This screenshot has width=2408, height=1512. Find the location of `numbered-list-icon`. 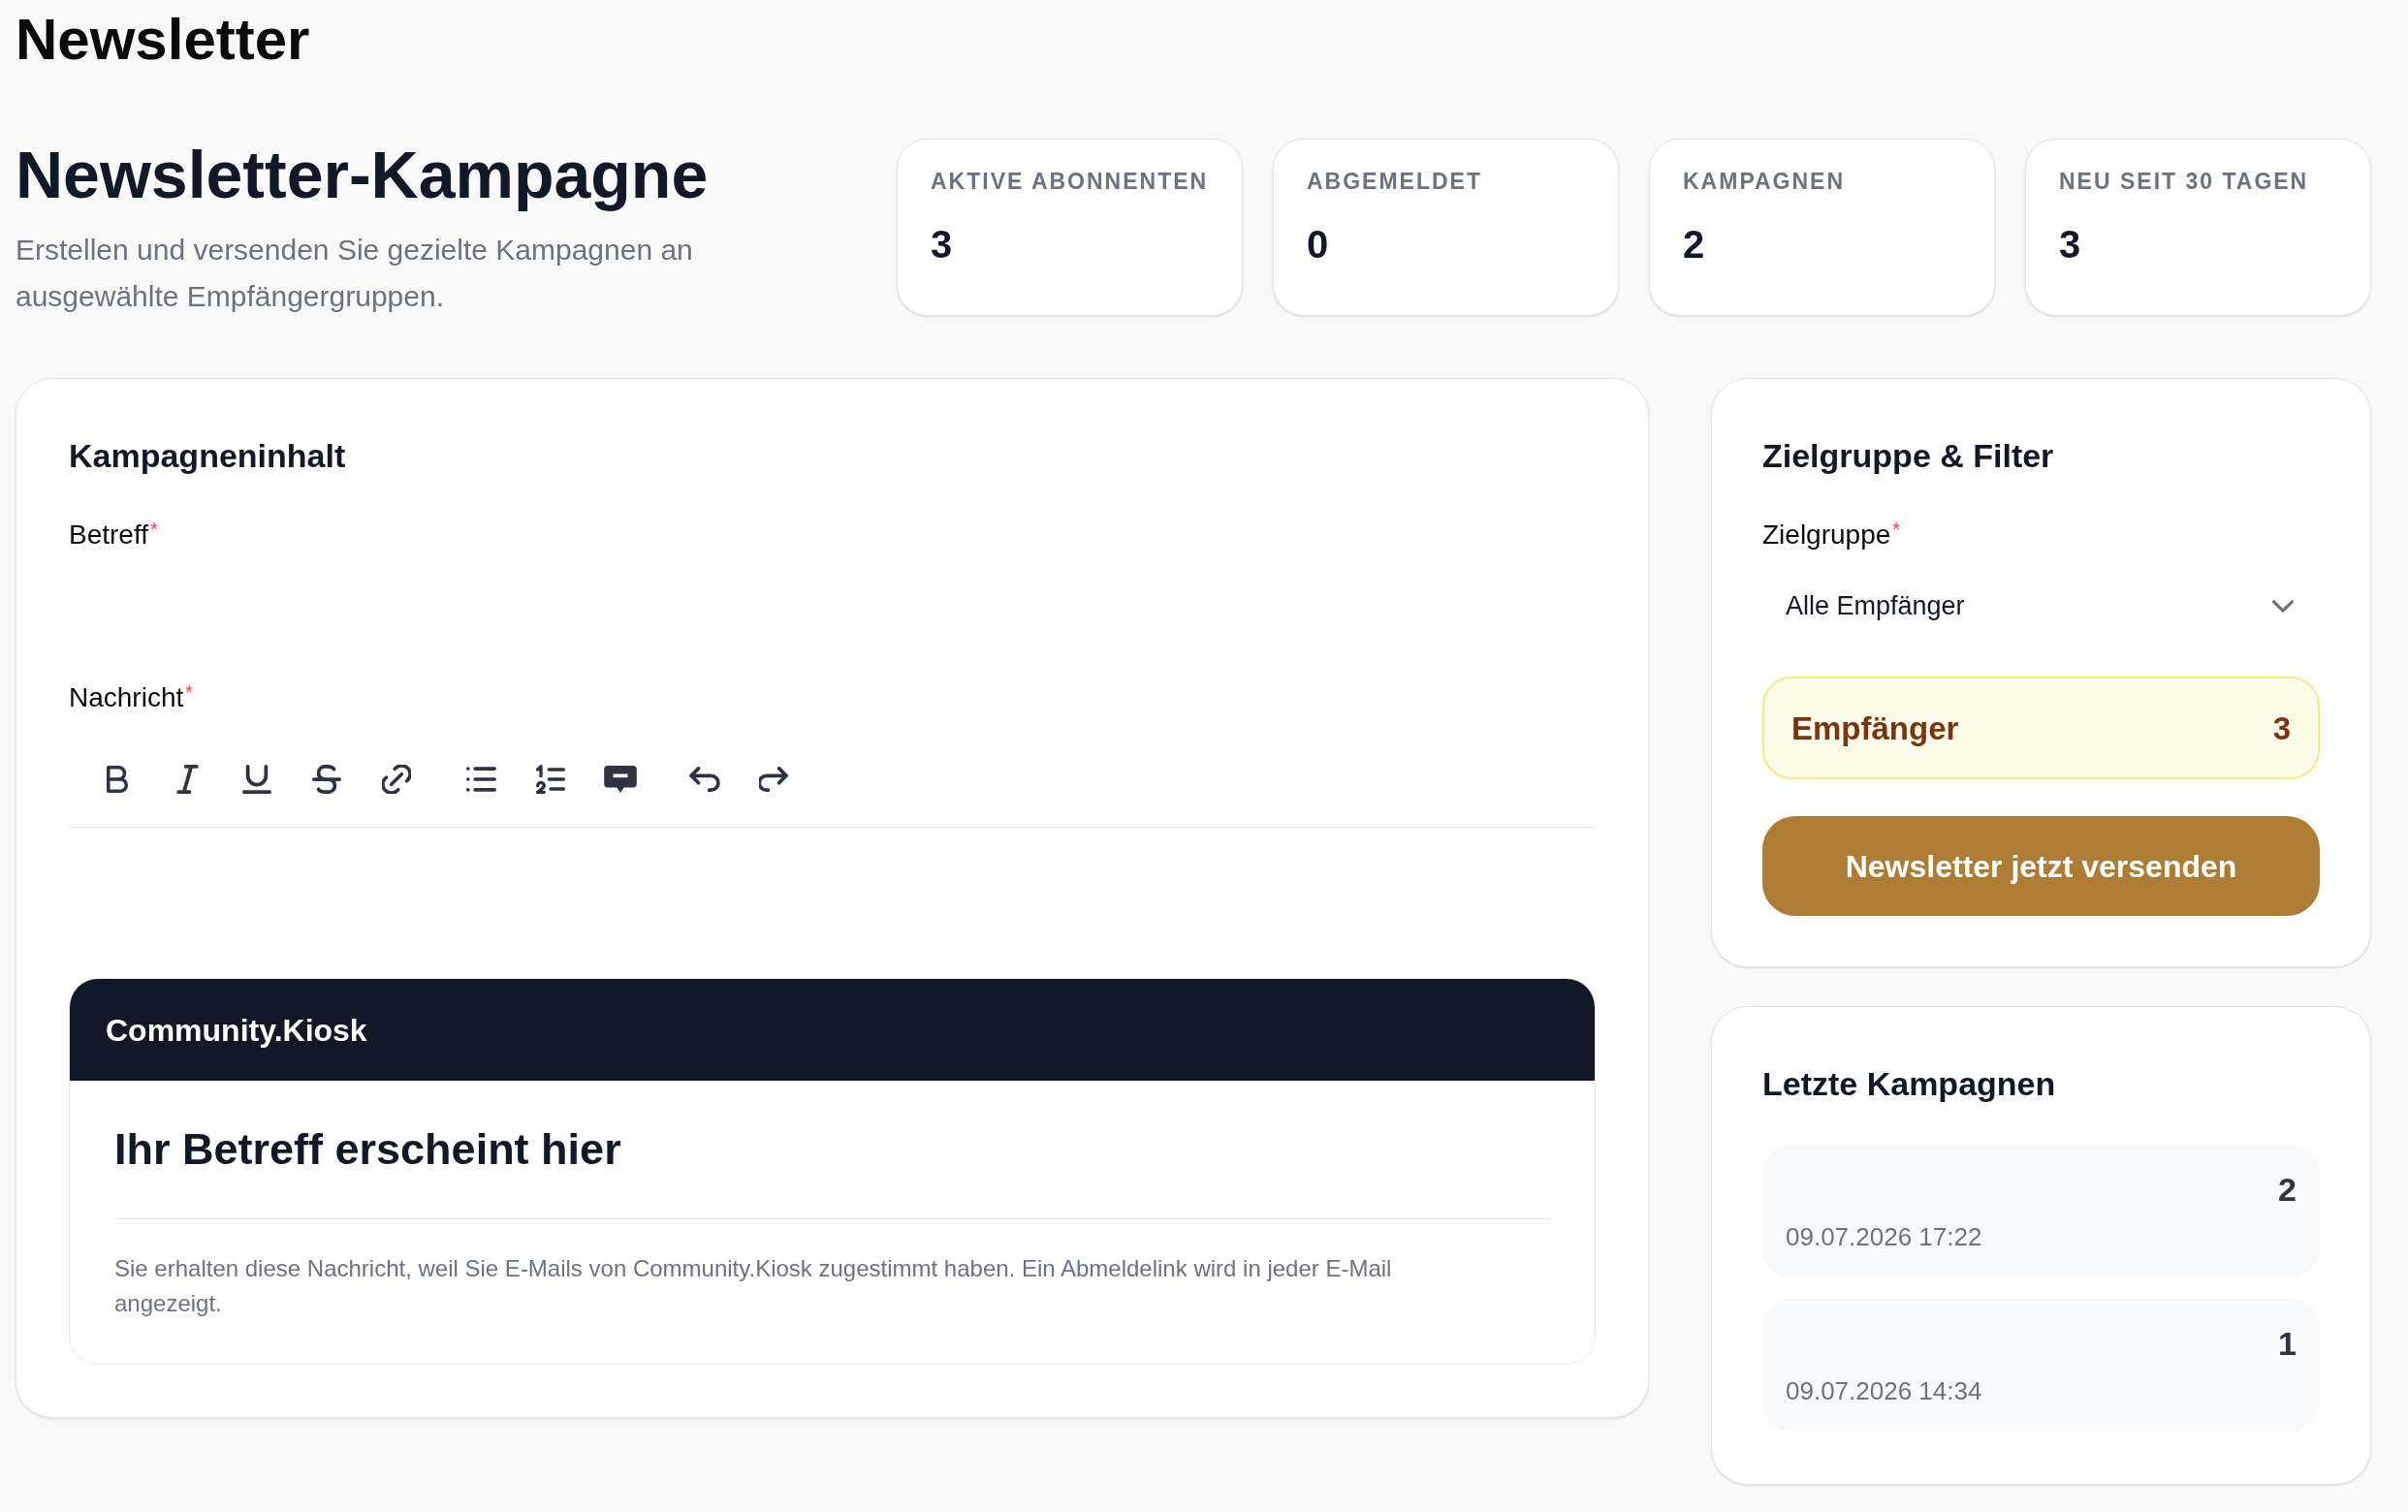

numbered-list-icon is located at coordinates (550, 779).